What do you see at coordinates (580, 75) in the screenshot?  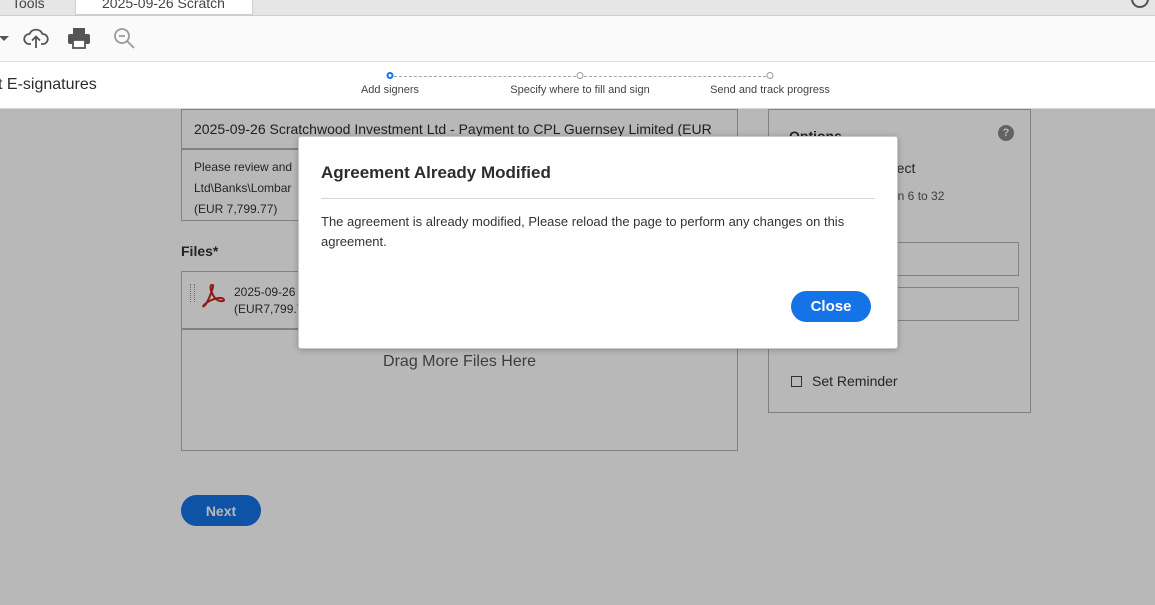 I see `step-indicator-specify` at bounding box center [580, 75].